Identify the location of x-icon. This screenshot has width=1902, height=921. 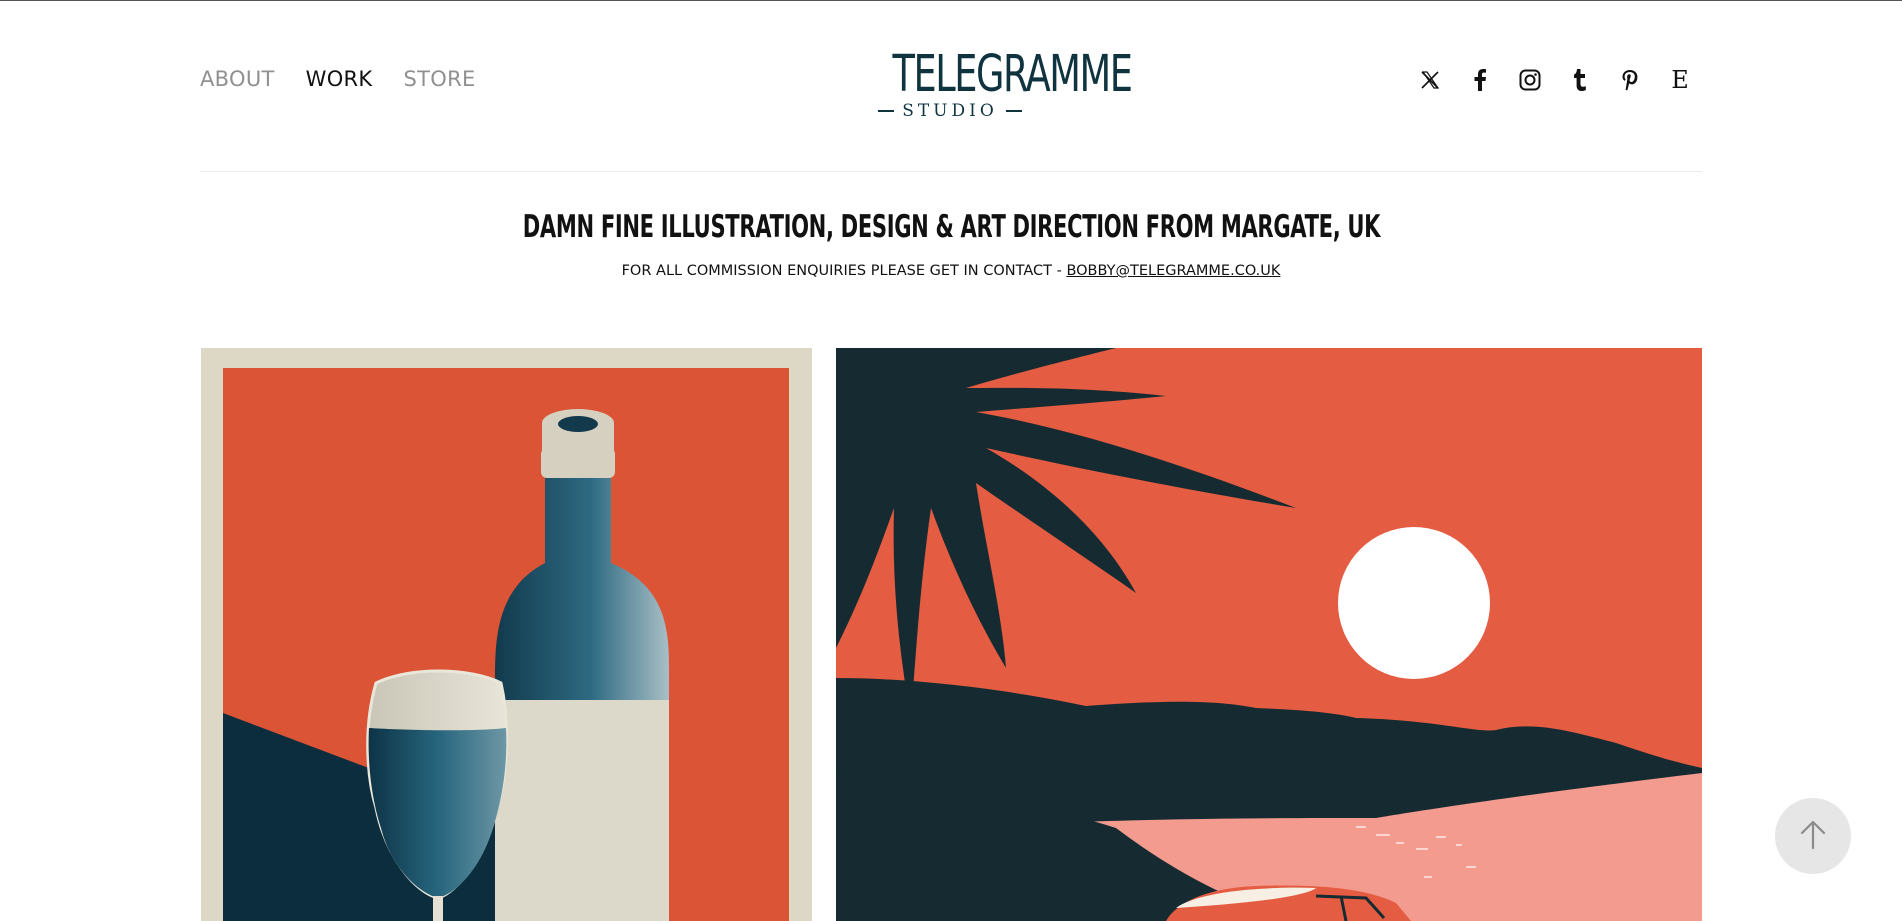
(1430, 80).